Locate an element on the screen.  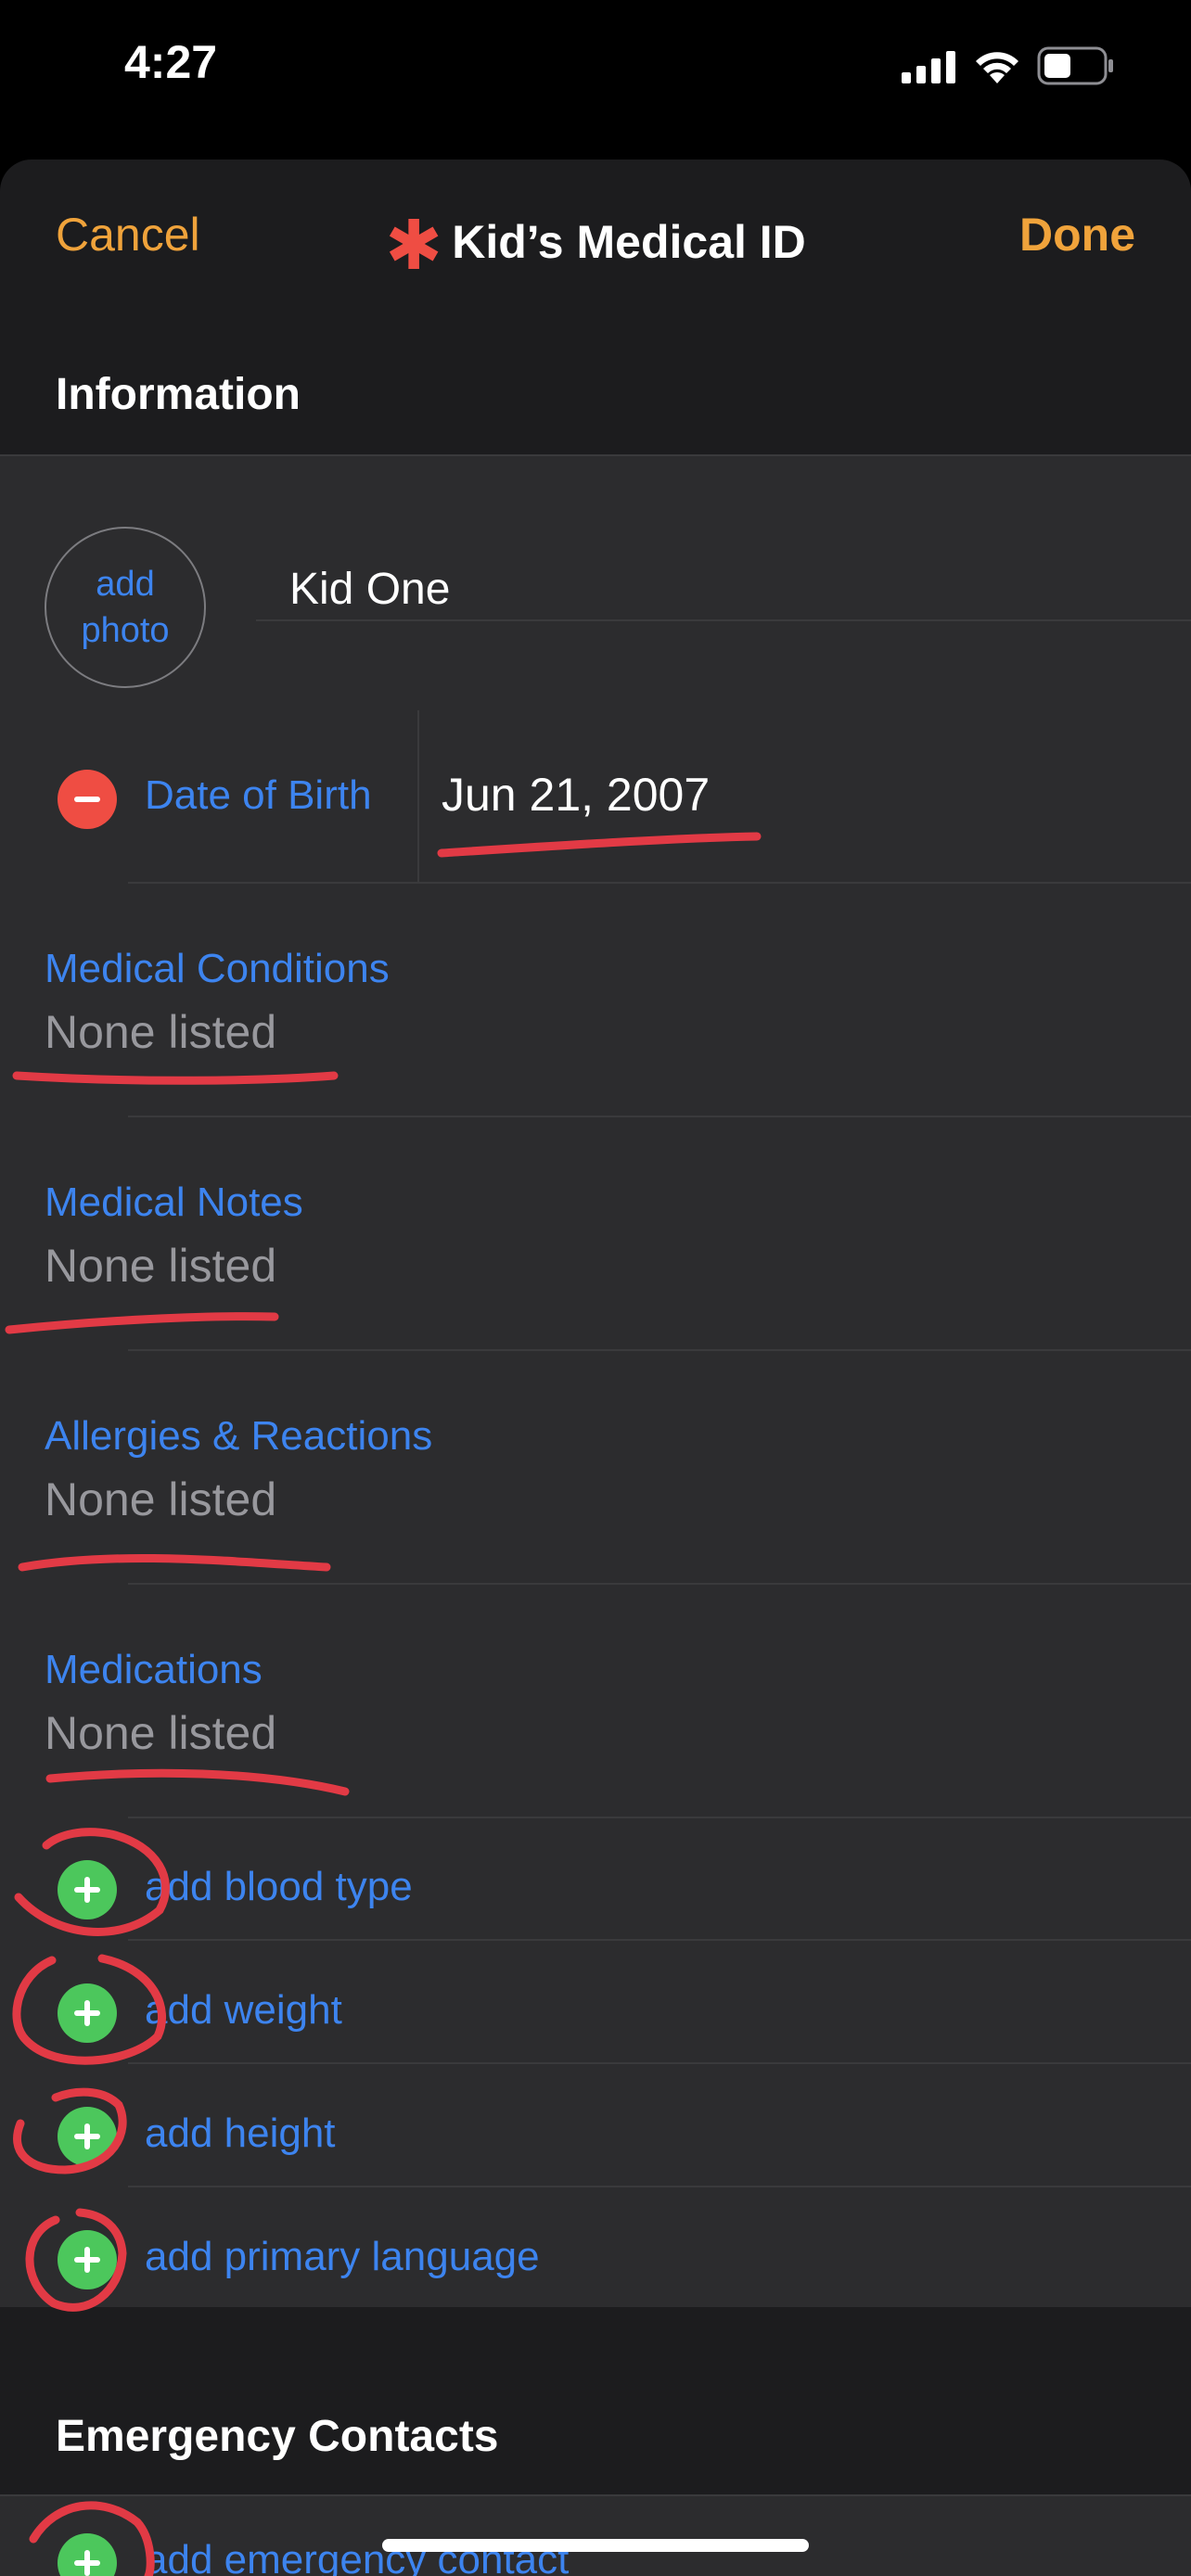
wifi-icon is located at coordinates (997, 67).